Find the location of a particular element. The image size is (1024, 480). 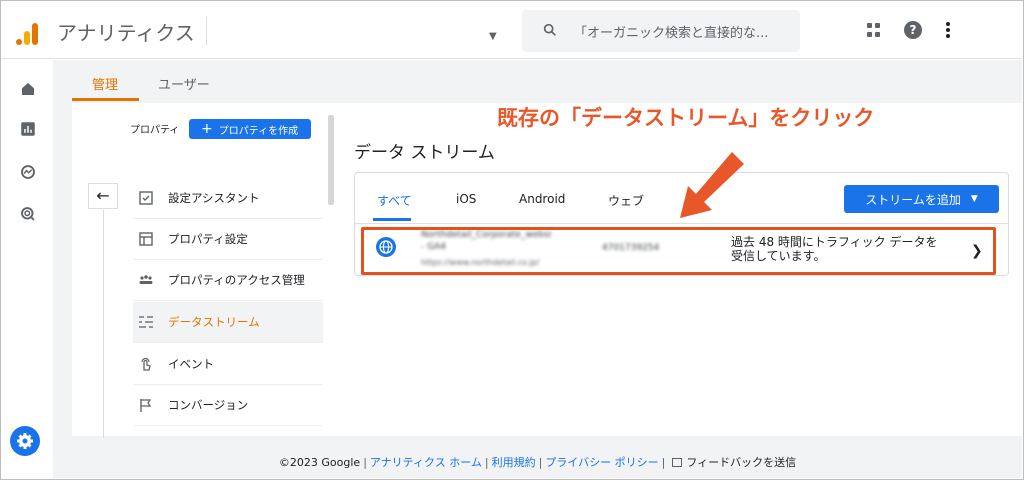

checklist-icon is located at coordinates (146, 198).